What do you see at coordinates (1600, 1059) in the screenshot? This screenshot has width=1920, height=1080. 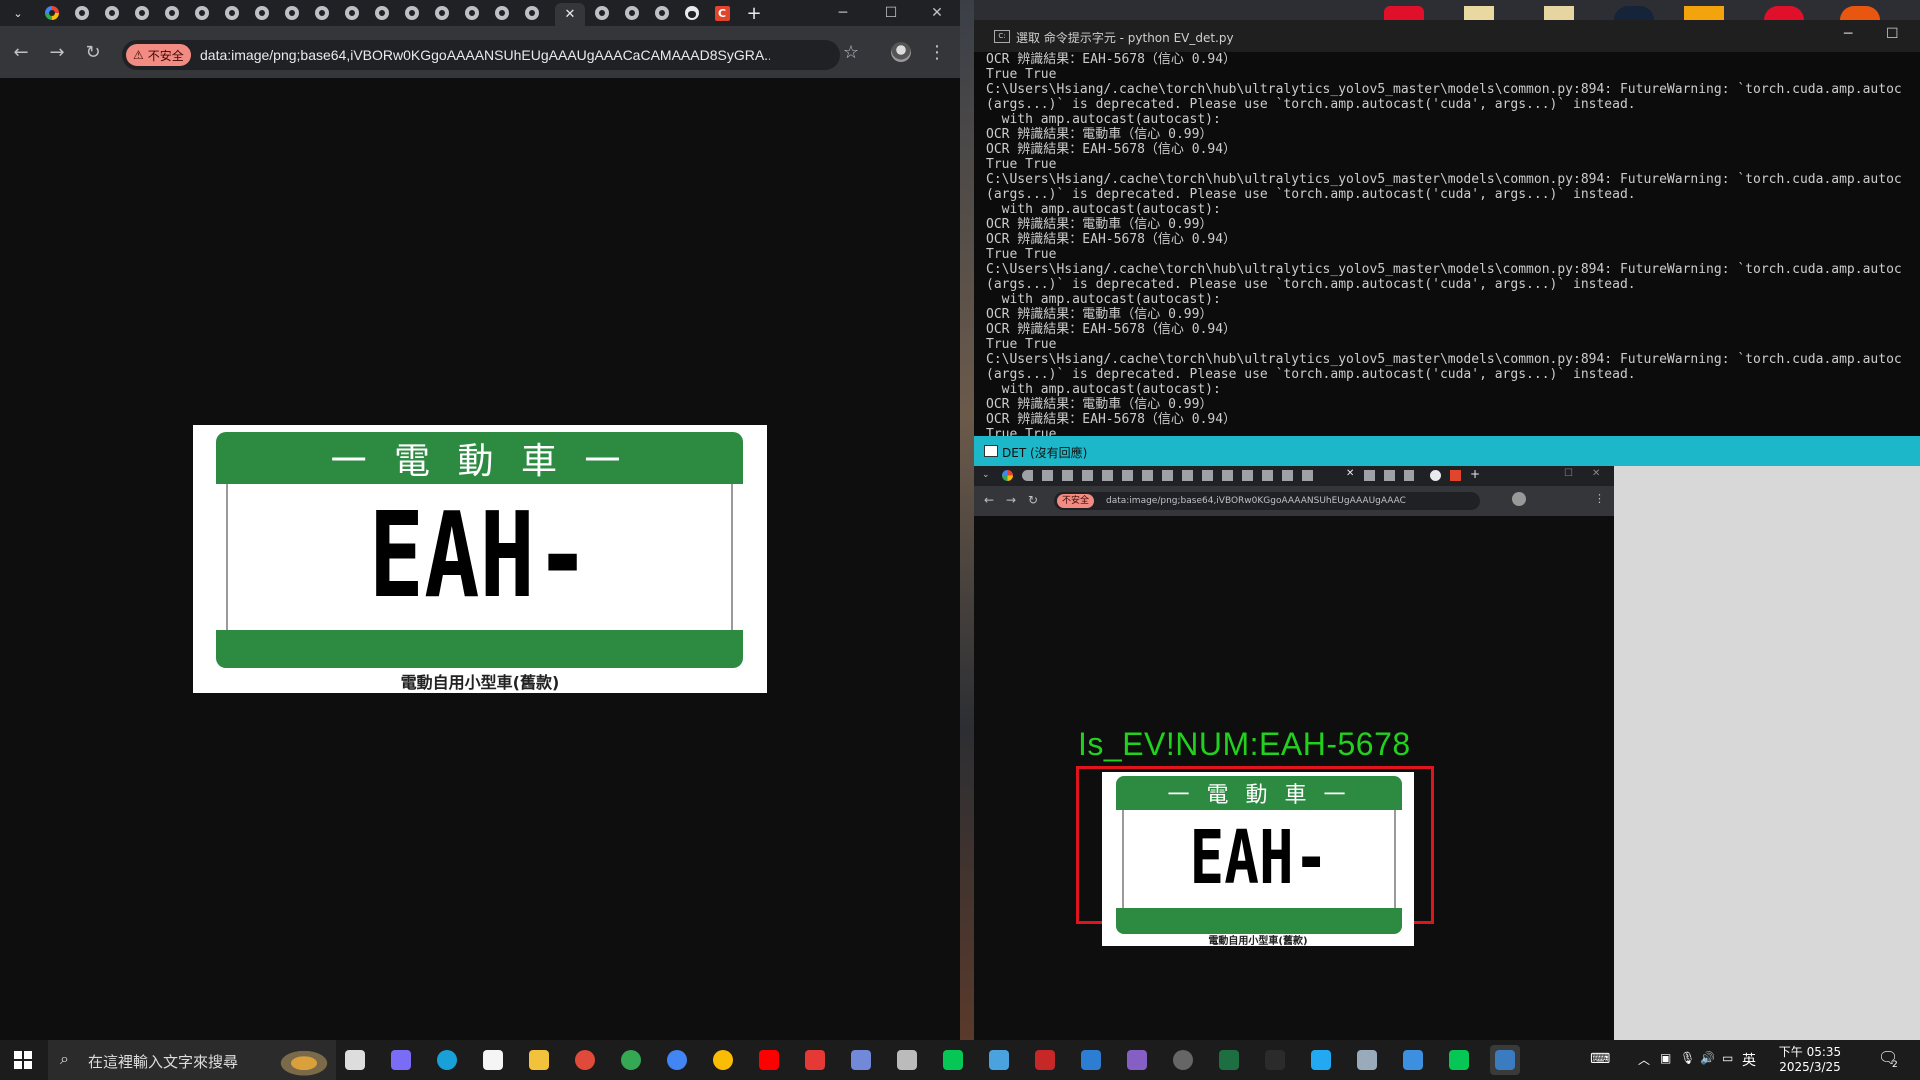 I see `keyboard-icon: ⌨` at bounding box center [1600, 1059].